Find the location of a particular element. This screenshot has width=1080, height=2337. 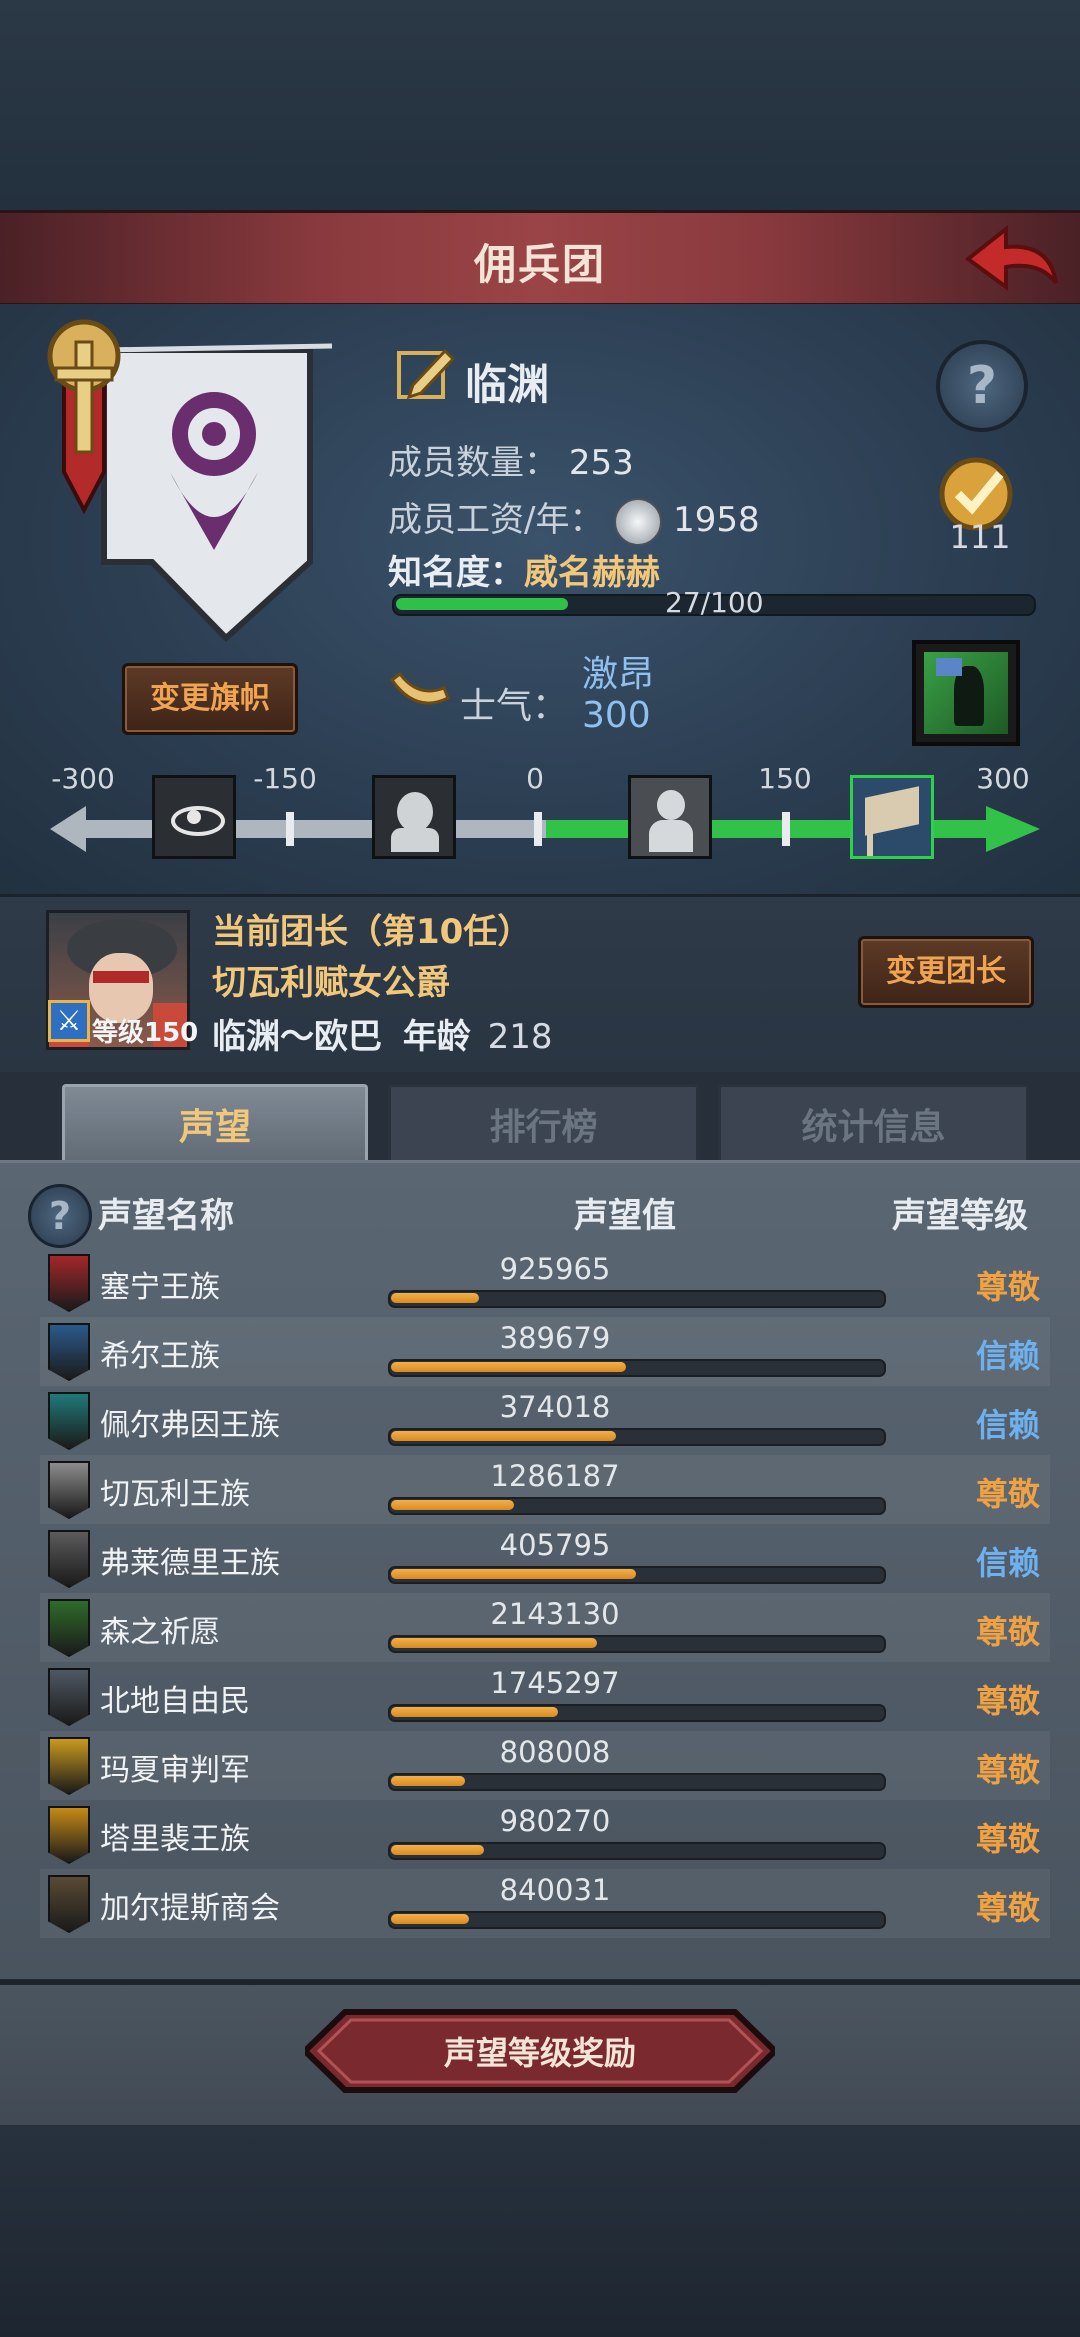

red-banner-icon is located at coordinates (69, 1283).